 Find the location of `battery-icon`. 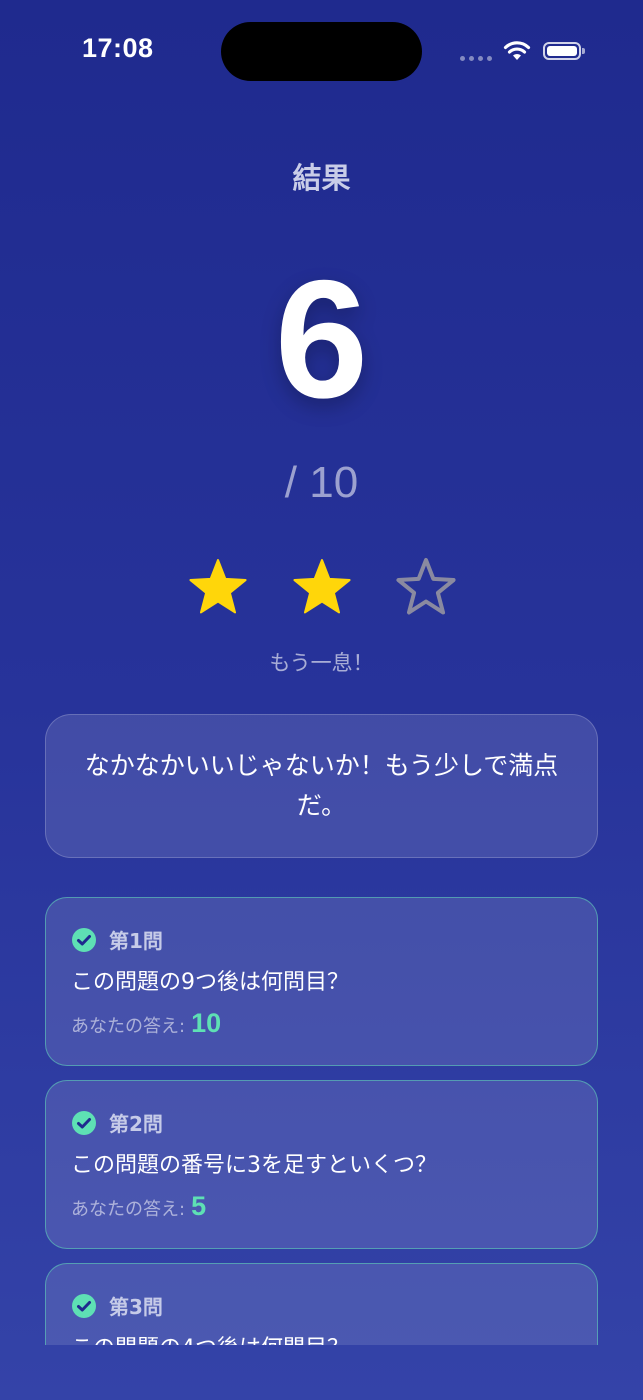

battery-icon is located at coordinates (564, 51).